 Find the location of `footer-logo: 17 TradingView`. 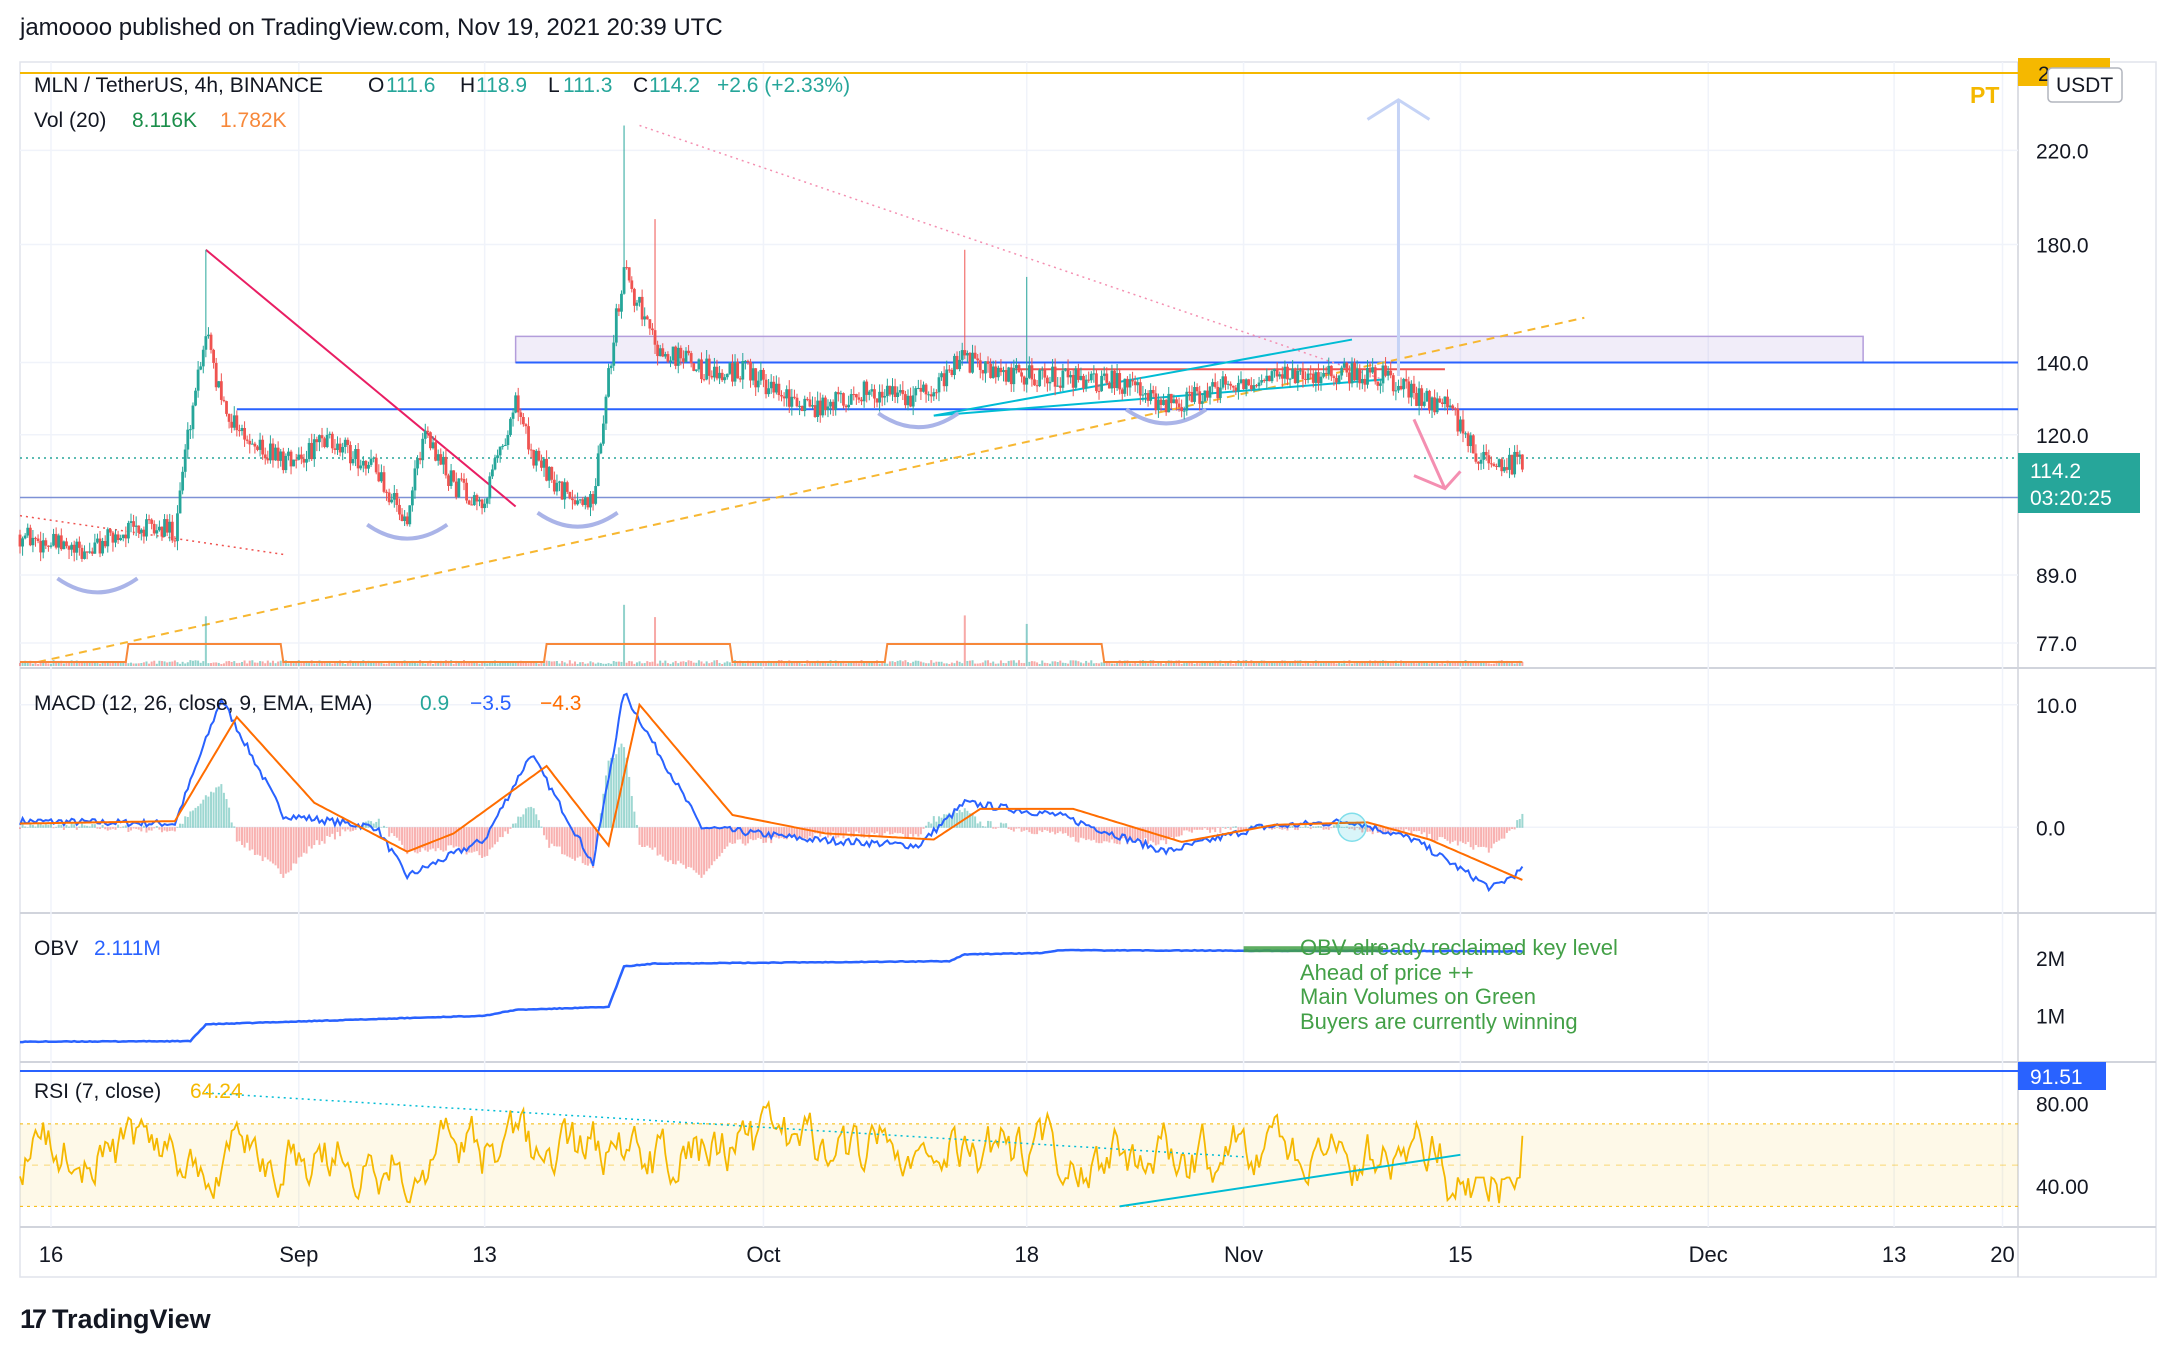

footer-logo: 17 TradingView is located at coordinates (115, 1319).